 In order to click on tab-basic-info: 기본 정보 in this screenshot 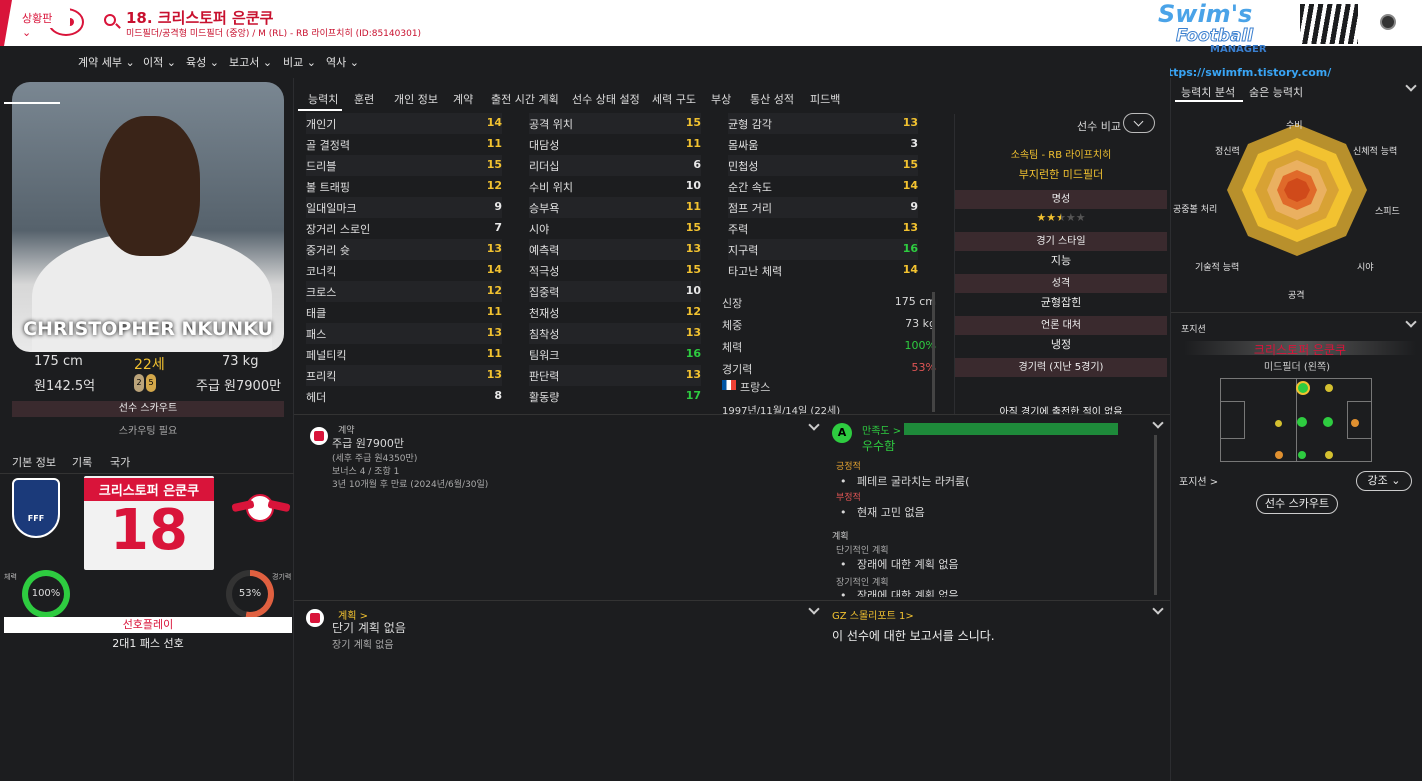, I will do `click(34, 462)`.